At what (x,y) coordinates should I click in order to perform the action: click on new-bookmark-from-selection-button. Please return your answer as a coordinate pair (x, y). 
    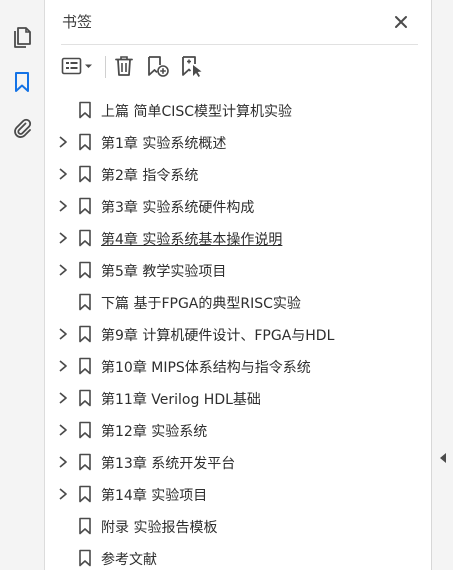
    Looking at the image, I should click on (192, 66).